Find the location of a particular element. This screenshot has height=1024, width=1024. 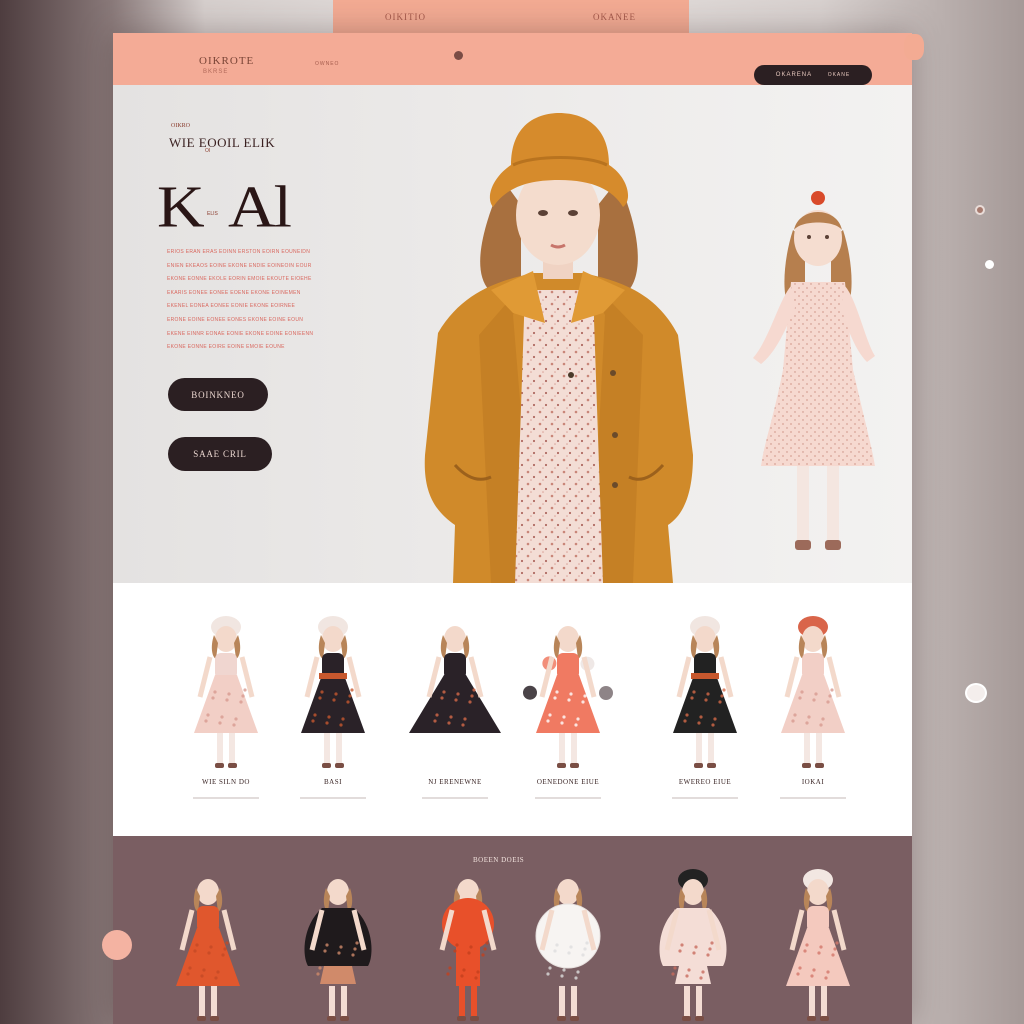

hero-kicker: OIKRO is located at coordinates (180, 126).